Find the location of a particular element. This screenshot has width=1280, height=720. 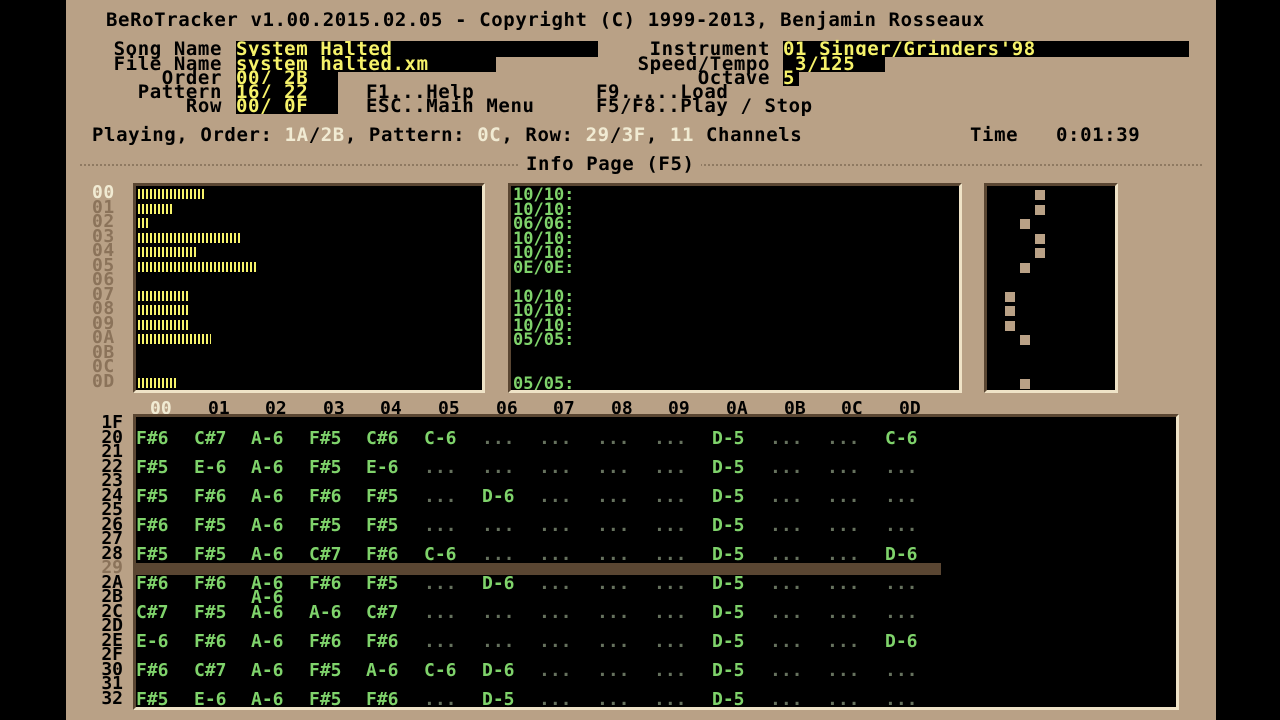

main-menu-key-hint: ESC..Main Menu is located at coordinates (450, 106).